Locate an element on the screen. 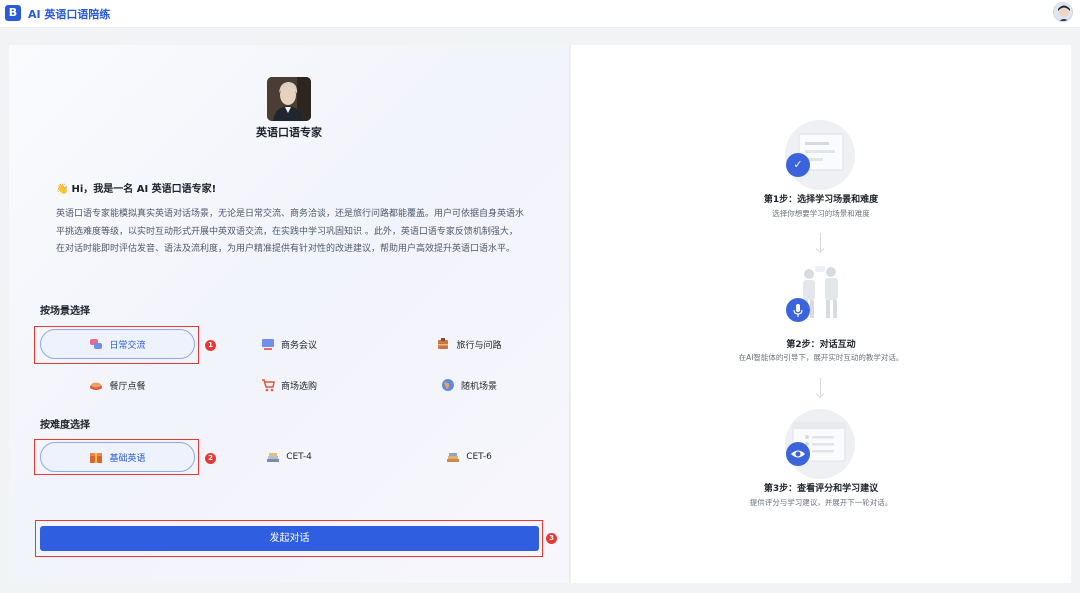 This screenshot has height=593, width=1080. user-avatar-icon is located at coordinates (1063, 12).